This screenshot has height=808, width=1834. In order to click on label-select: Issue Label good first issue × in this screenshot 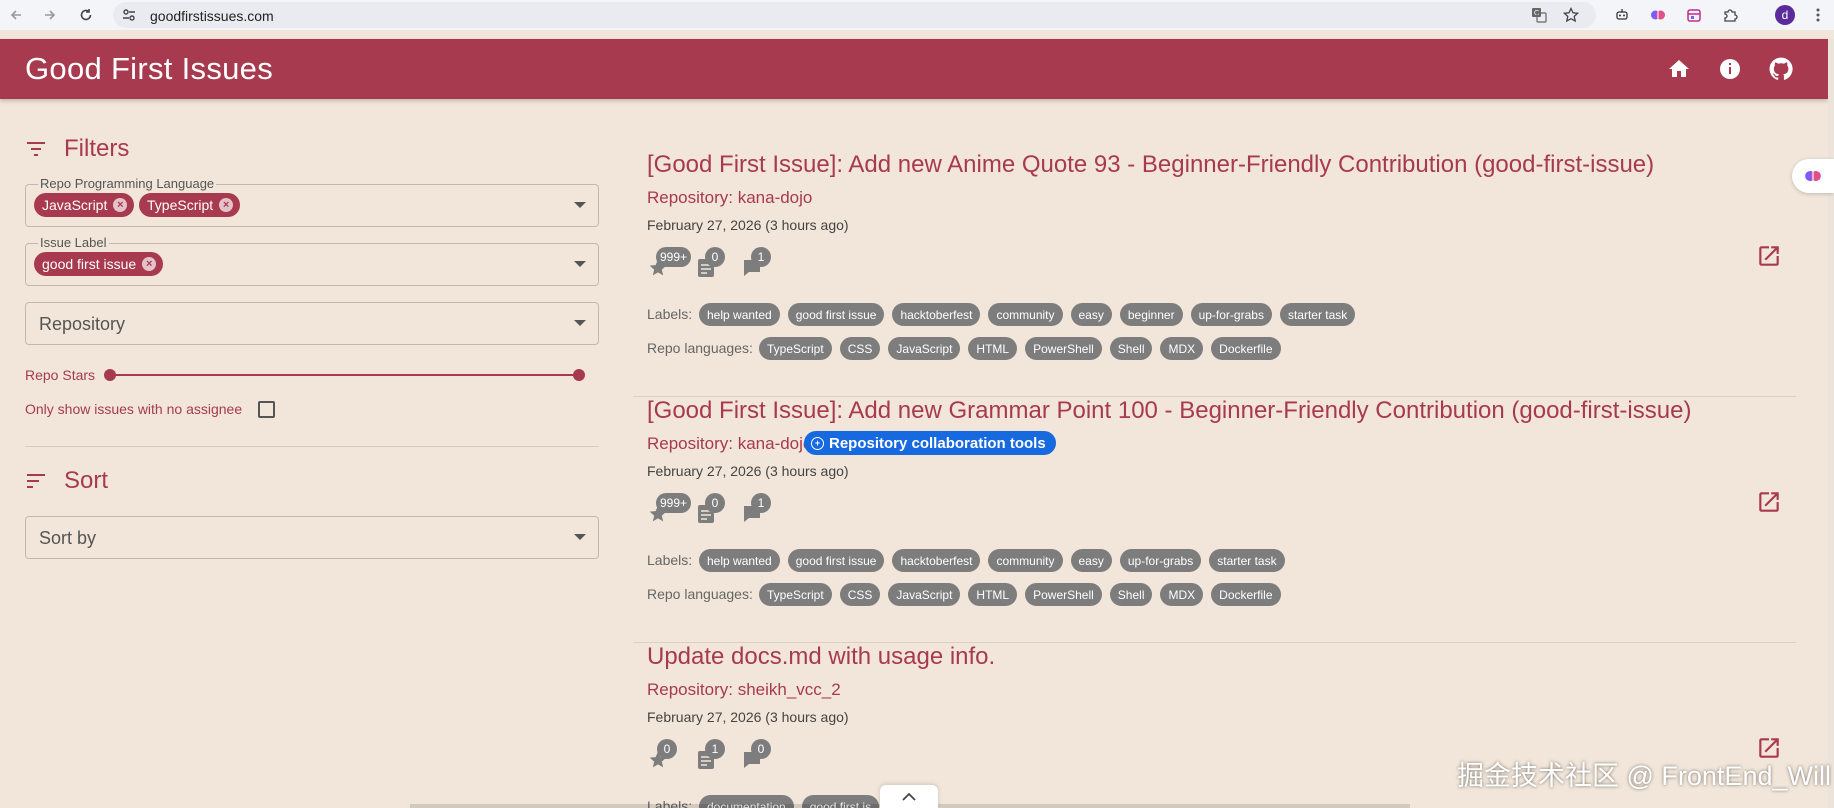, I will do `click(312, 260)`.